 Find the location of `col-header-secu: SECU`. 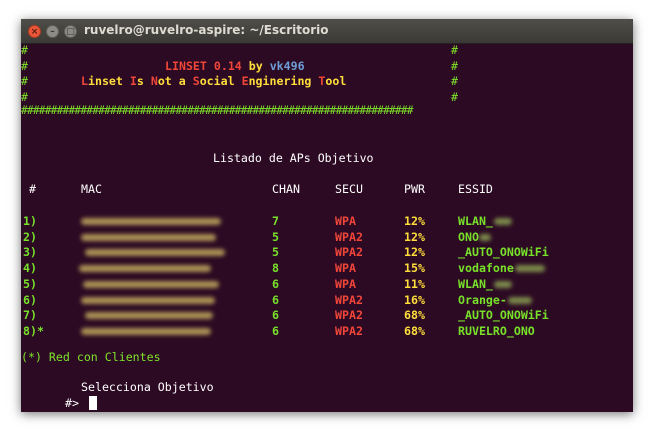

col-header-secu: SECU is located at coordinates (349, 189).